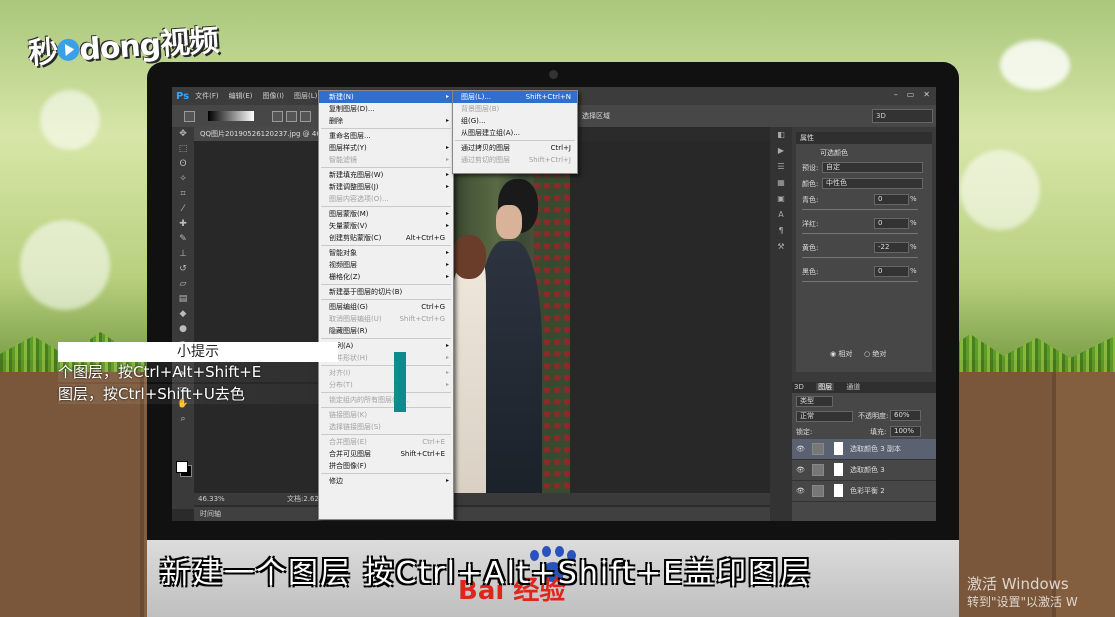 The height and width of the screenshot is (617, 1115). Describe the element at coordinates (896, 94) in the screenshot. I see `minimize-button: –` at that location.